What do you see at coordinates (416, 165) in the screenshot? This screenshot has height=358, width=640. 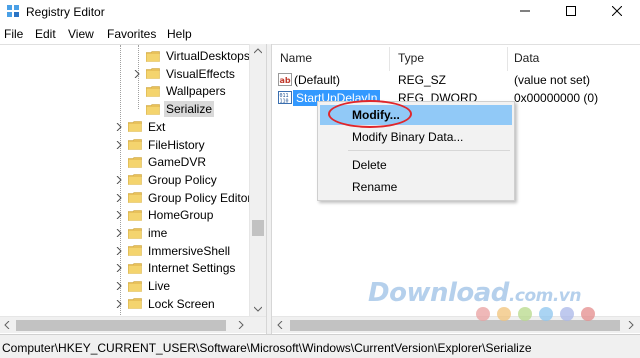 I see `context-menu-delete: Delete` at bounding box center [416, 165].